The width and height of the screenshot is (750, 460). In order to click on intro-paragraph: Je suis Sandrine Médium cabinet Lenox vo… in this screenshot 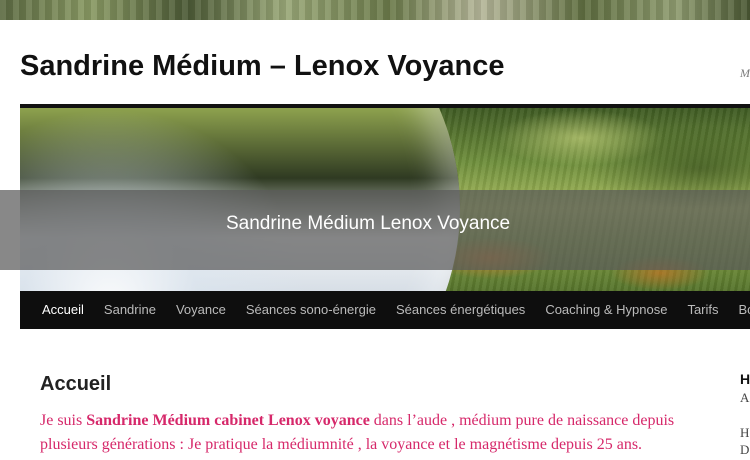, I will do `click(365, 433)`.